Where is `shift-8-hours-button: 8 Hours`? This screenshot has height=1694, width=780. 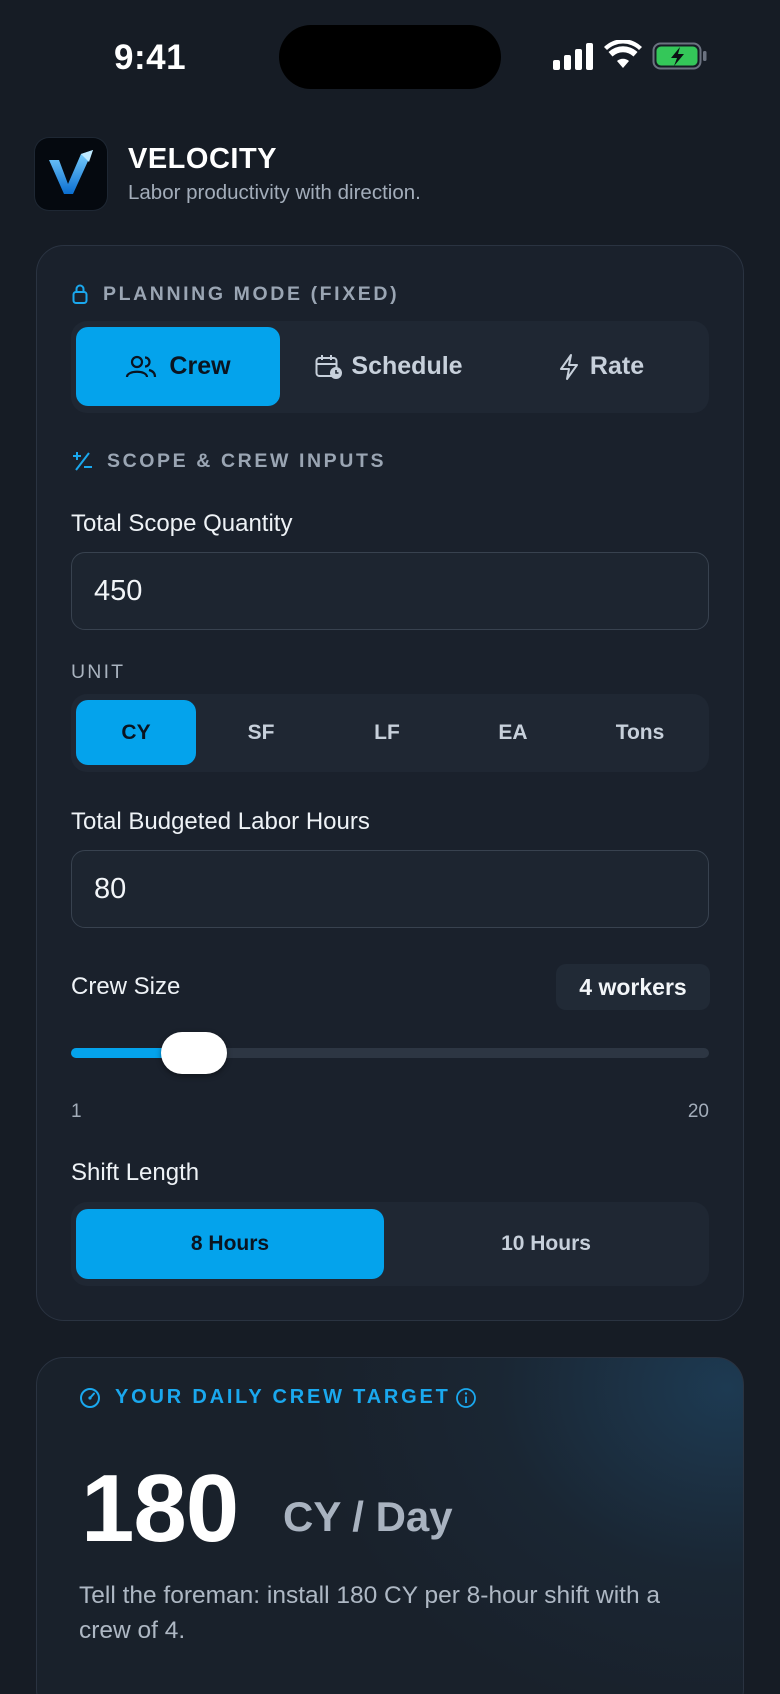 shift-8-hours-button: 8 Hours is located at coordinates (230, 1244).